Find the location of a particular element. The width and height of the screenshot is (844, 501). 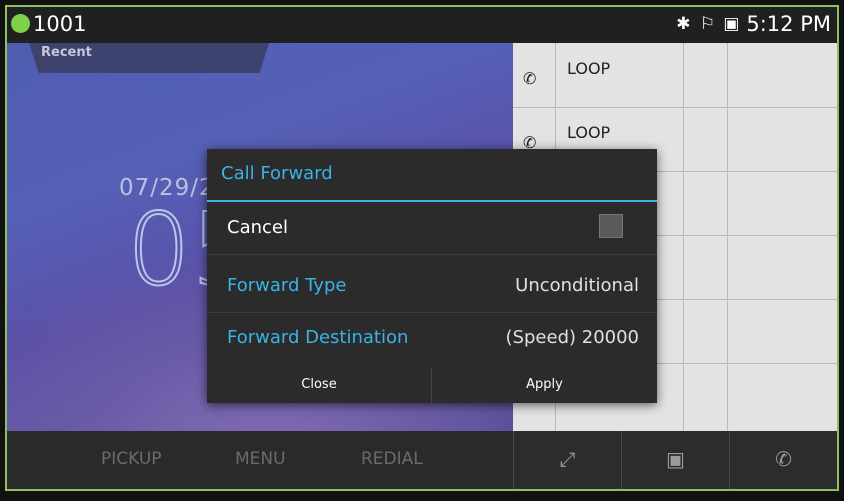

status-time: 5:12 PM is located at coordinates (788, 24).